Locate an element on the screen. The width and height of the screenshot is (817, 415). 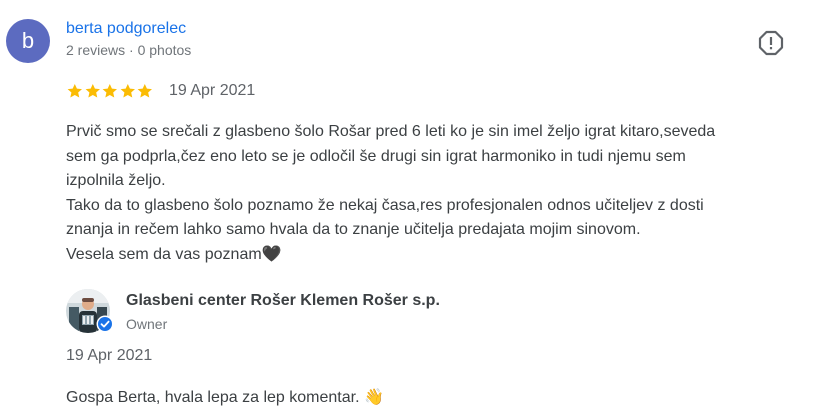
report-flag-icon is located at coordinates (771, 43).